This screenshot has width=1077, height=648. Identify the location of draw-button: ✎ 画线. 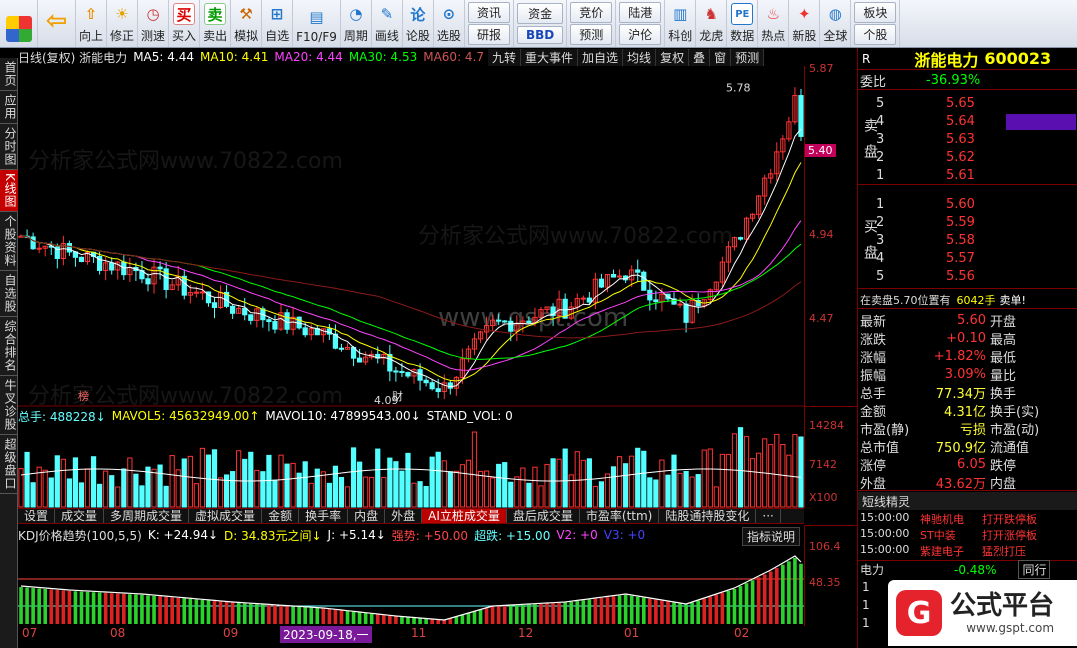
(387, 23).